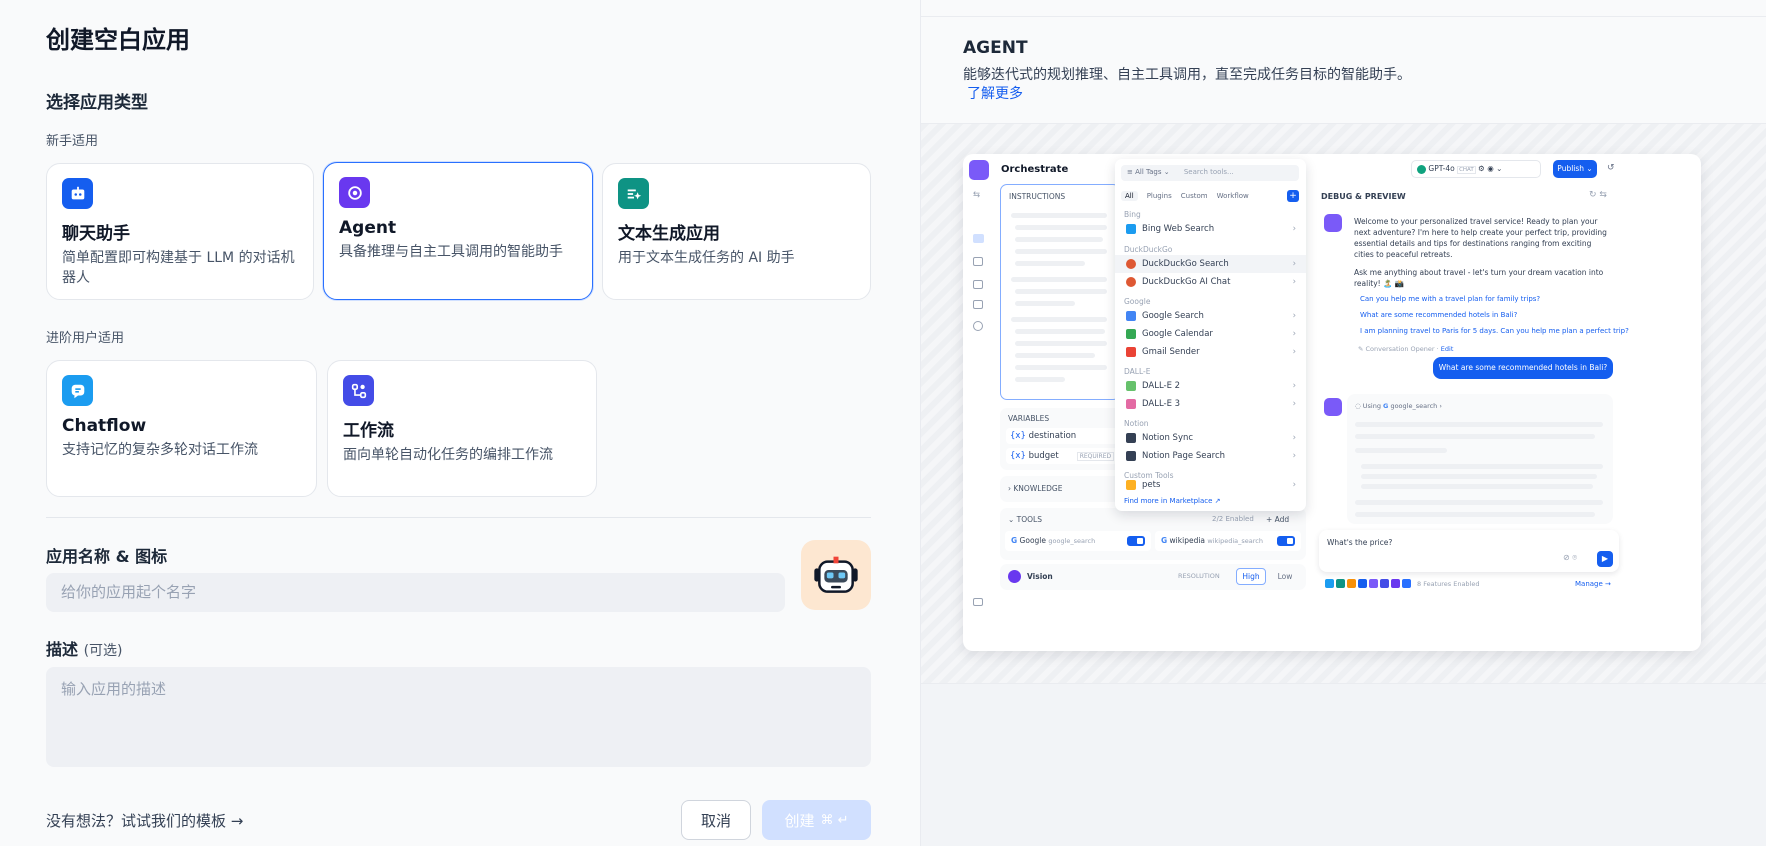  What do you see at coordinates (1185, 264) in the screenshot?
I see `tool-item-label: DuckDuckGo Search` at bounding box center [1185, 264].